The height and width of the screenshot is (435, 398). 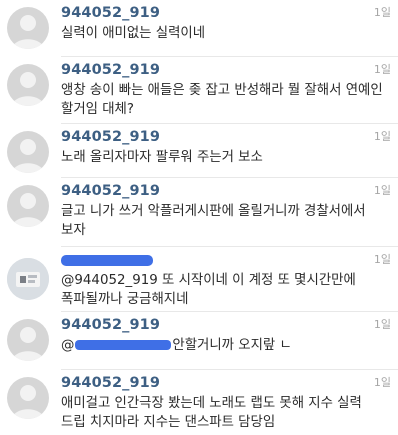 I want to click on comment-item: 944052_919 실력이 애미없는 실력이네 1일, so click(x=199, y=28).